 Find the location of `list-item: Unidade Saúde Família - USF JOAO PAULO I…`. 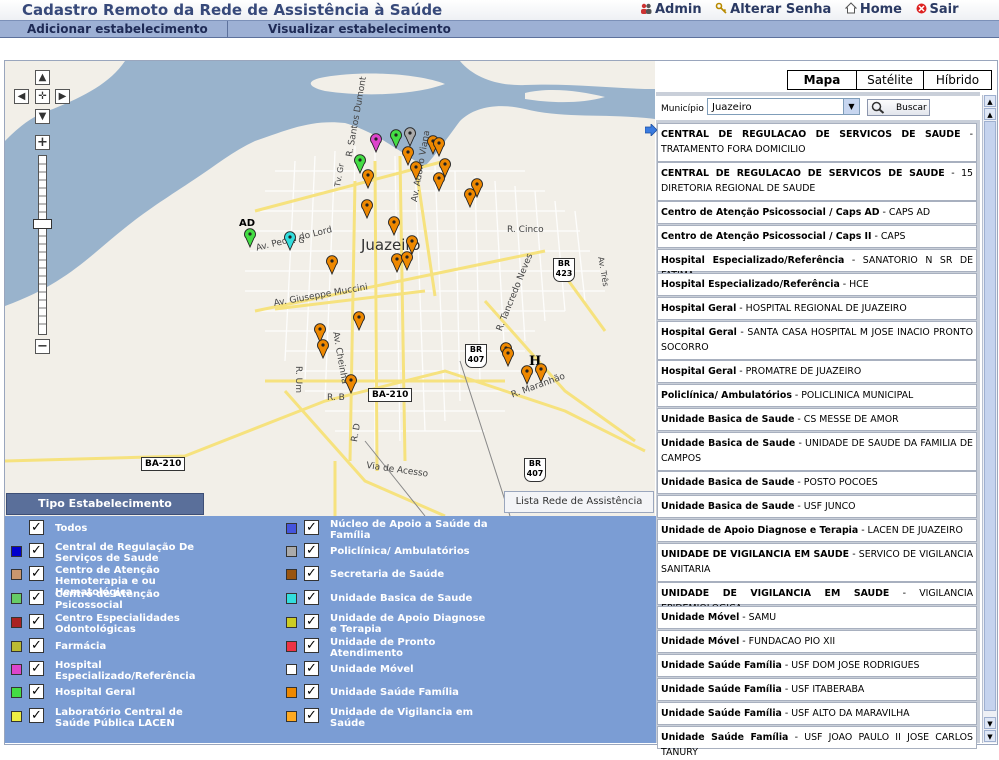

list-item: Unidade Saúde Família - USF JOAO PAULO I… is located at coordinates (817, 742).